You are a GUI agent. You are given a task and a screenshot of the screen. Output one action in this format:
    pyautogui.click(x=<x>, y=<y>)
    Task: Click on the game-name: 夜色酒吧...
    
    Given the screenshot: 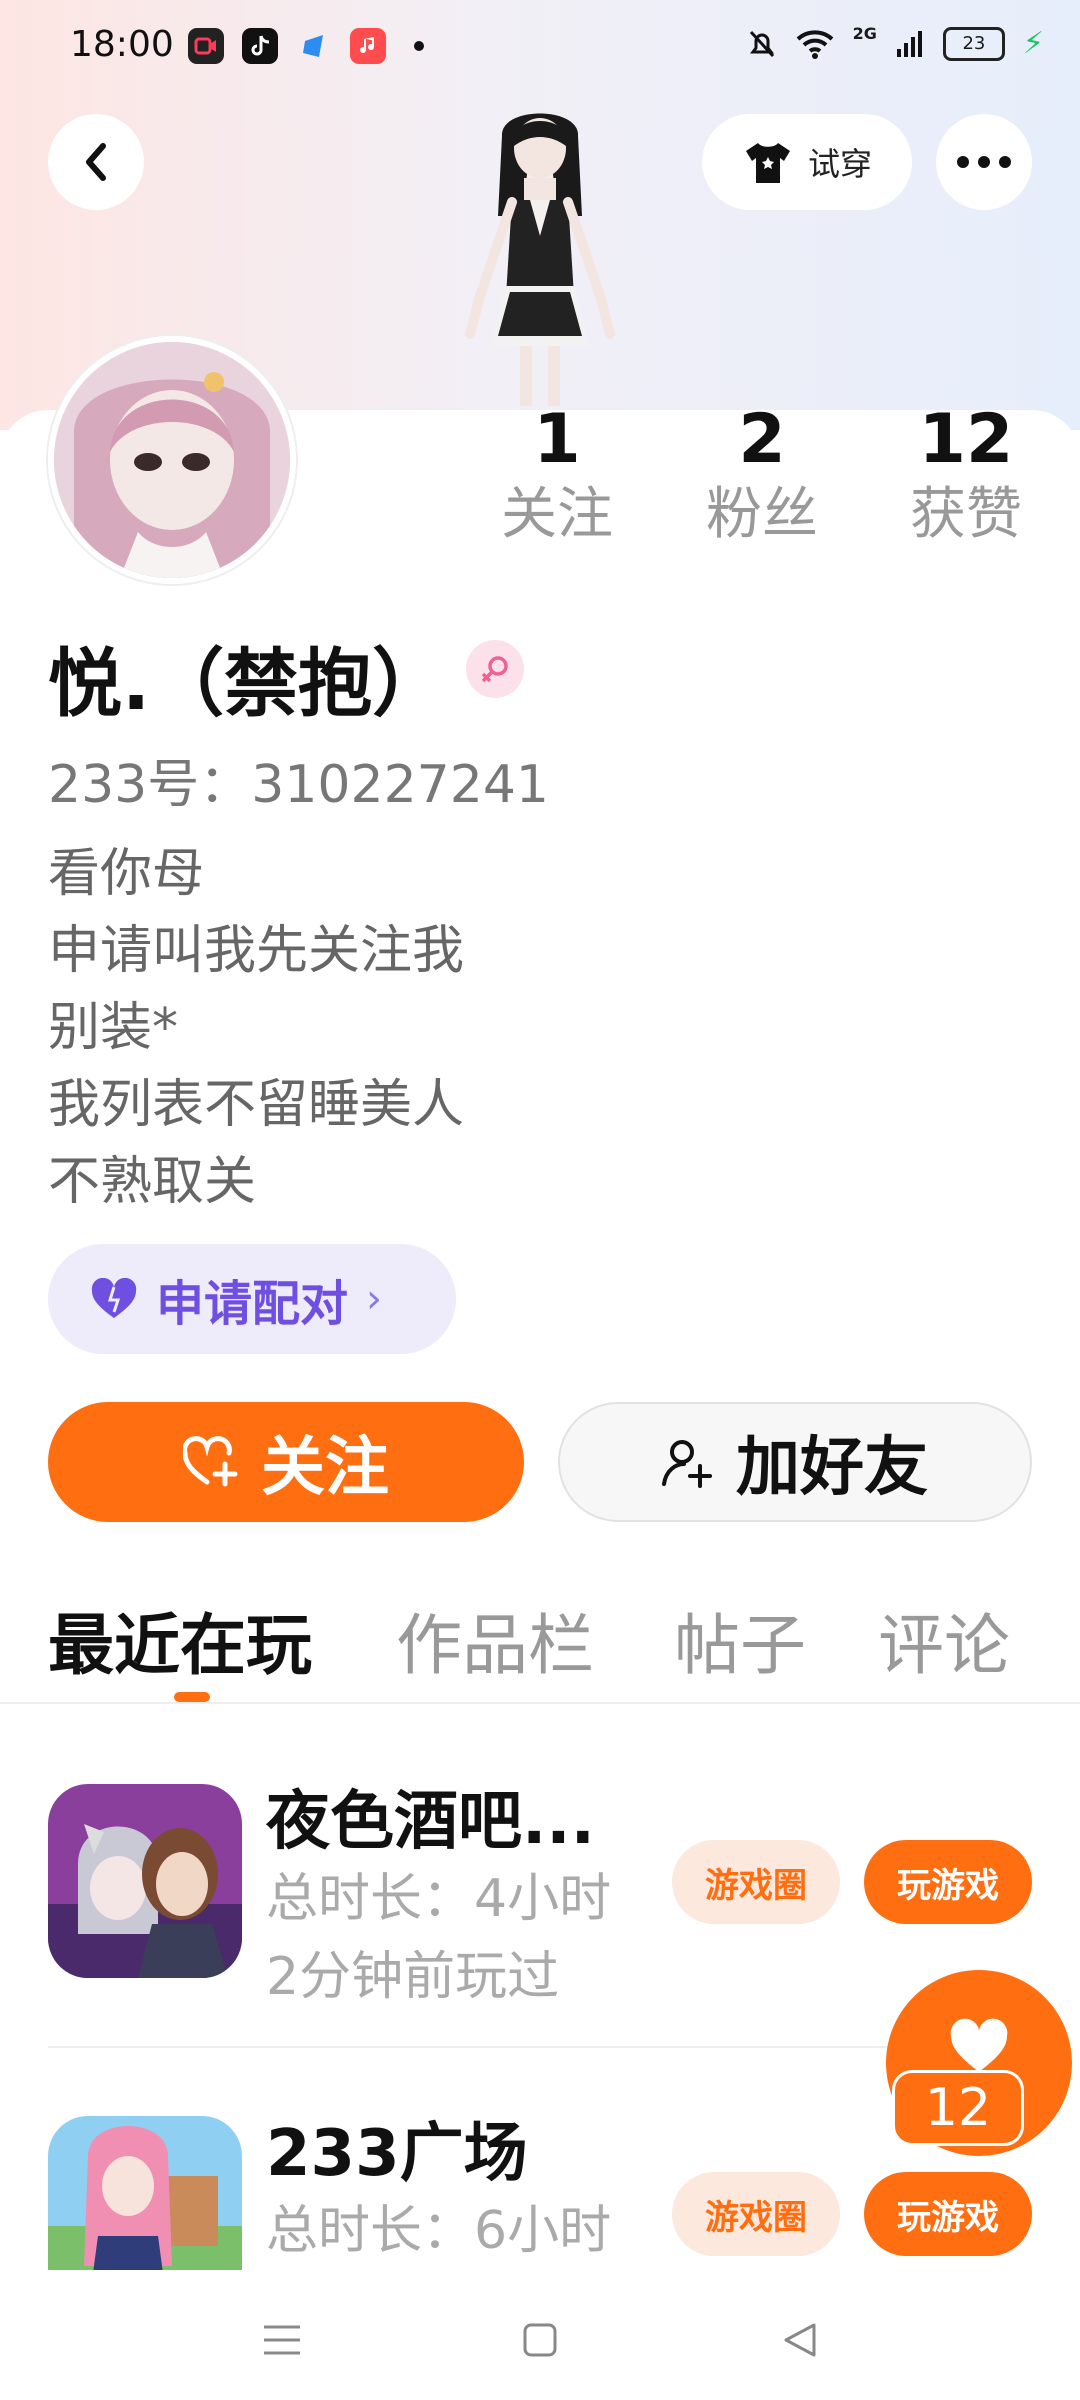 What is the action you would take?
    pyautogui.click(x=430, y=1822)
    